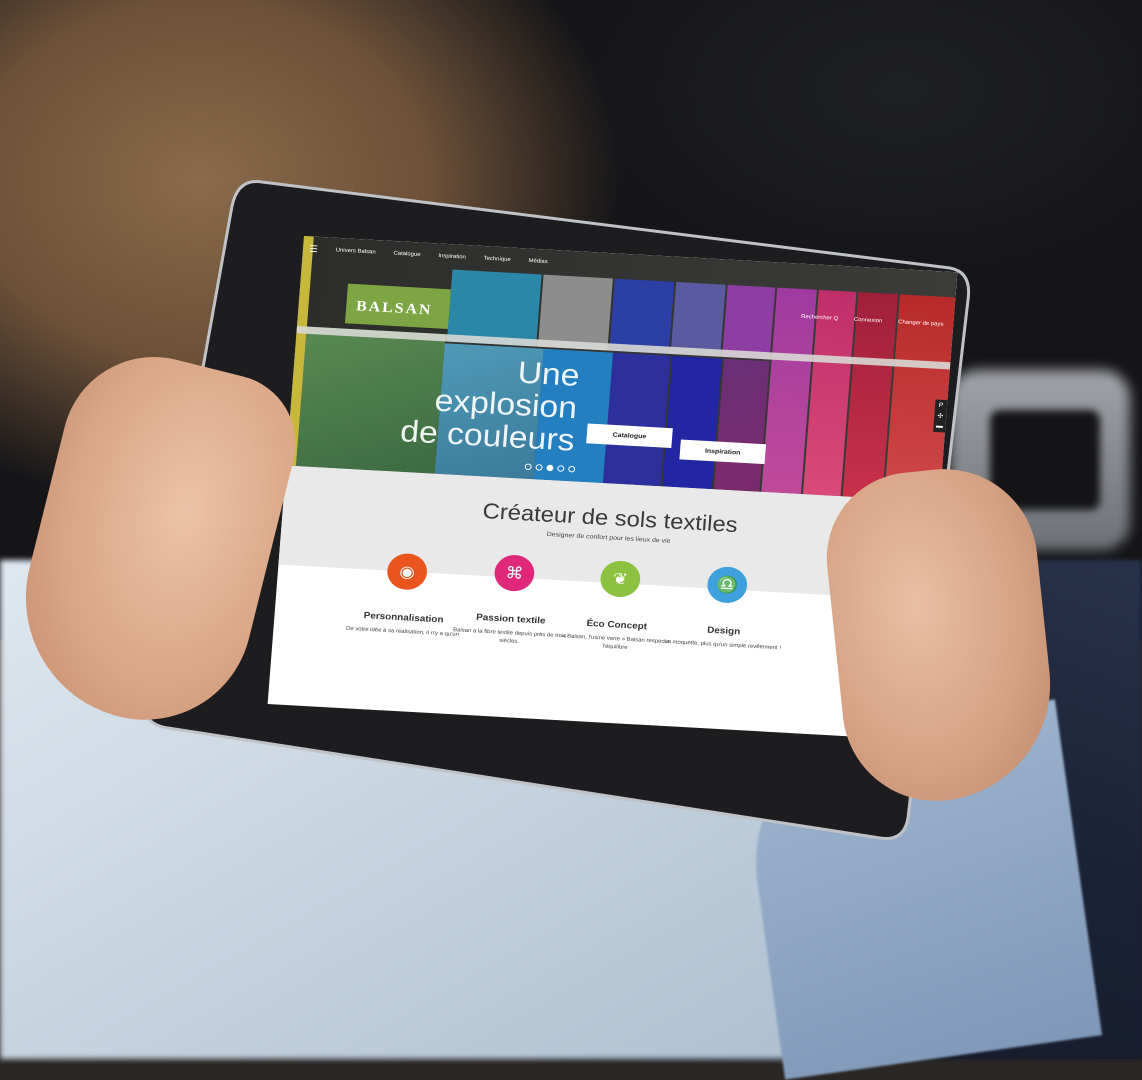 Image resolution: width=1142 pixels, height=1080 pixels. I want to click on feature-title: Personnalisation, so click(403, 618).